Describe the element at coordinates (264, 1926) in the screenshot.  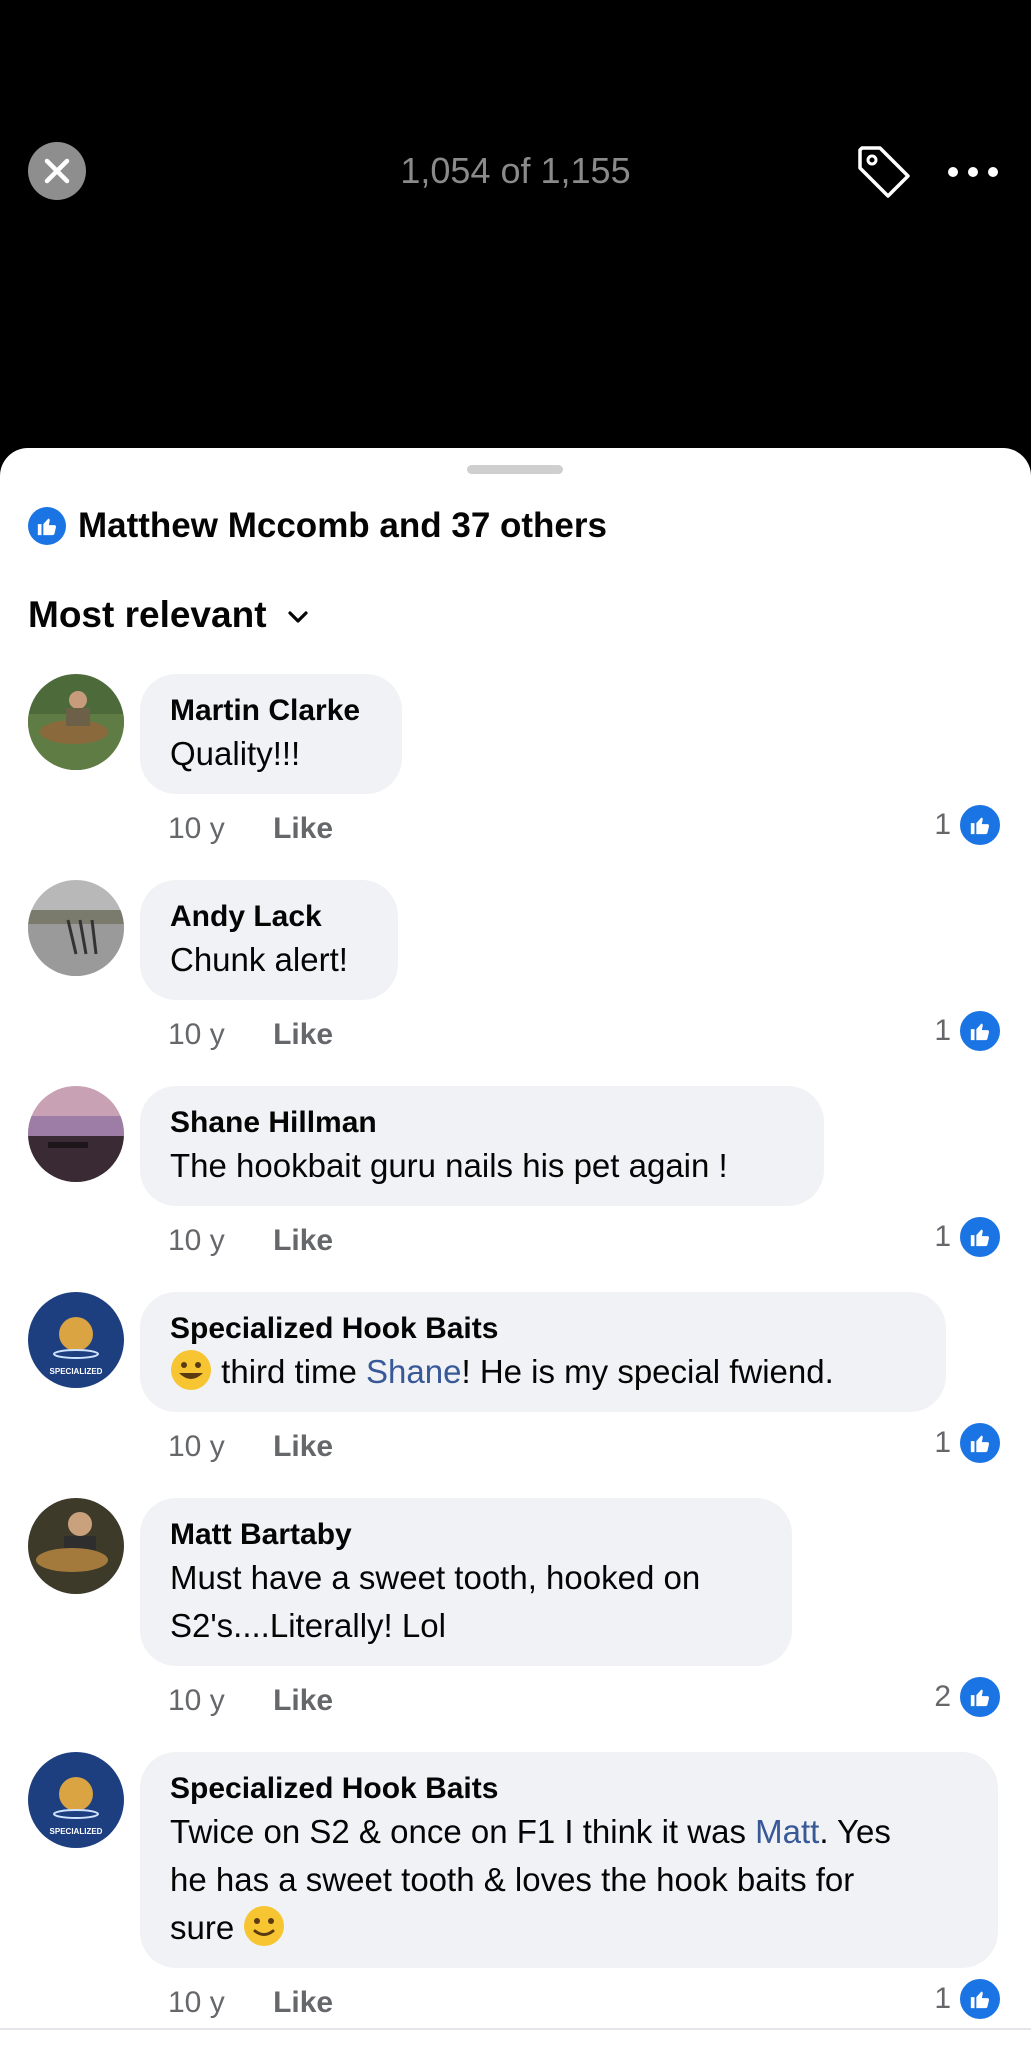
I see `smiling-face-icon` at that location.